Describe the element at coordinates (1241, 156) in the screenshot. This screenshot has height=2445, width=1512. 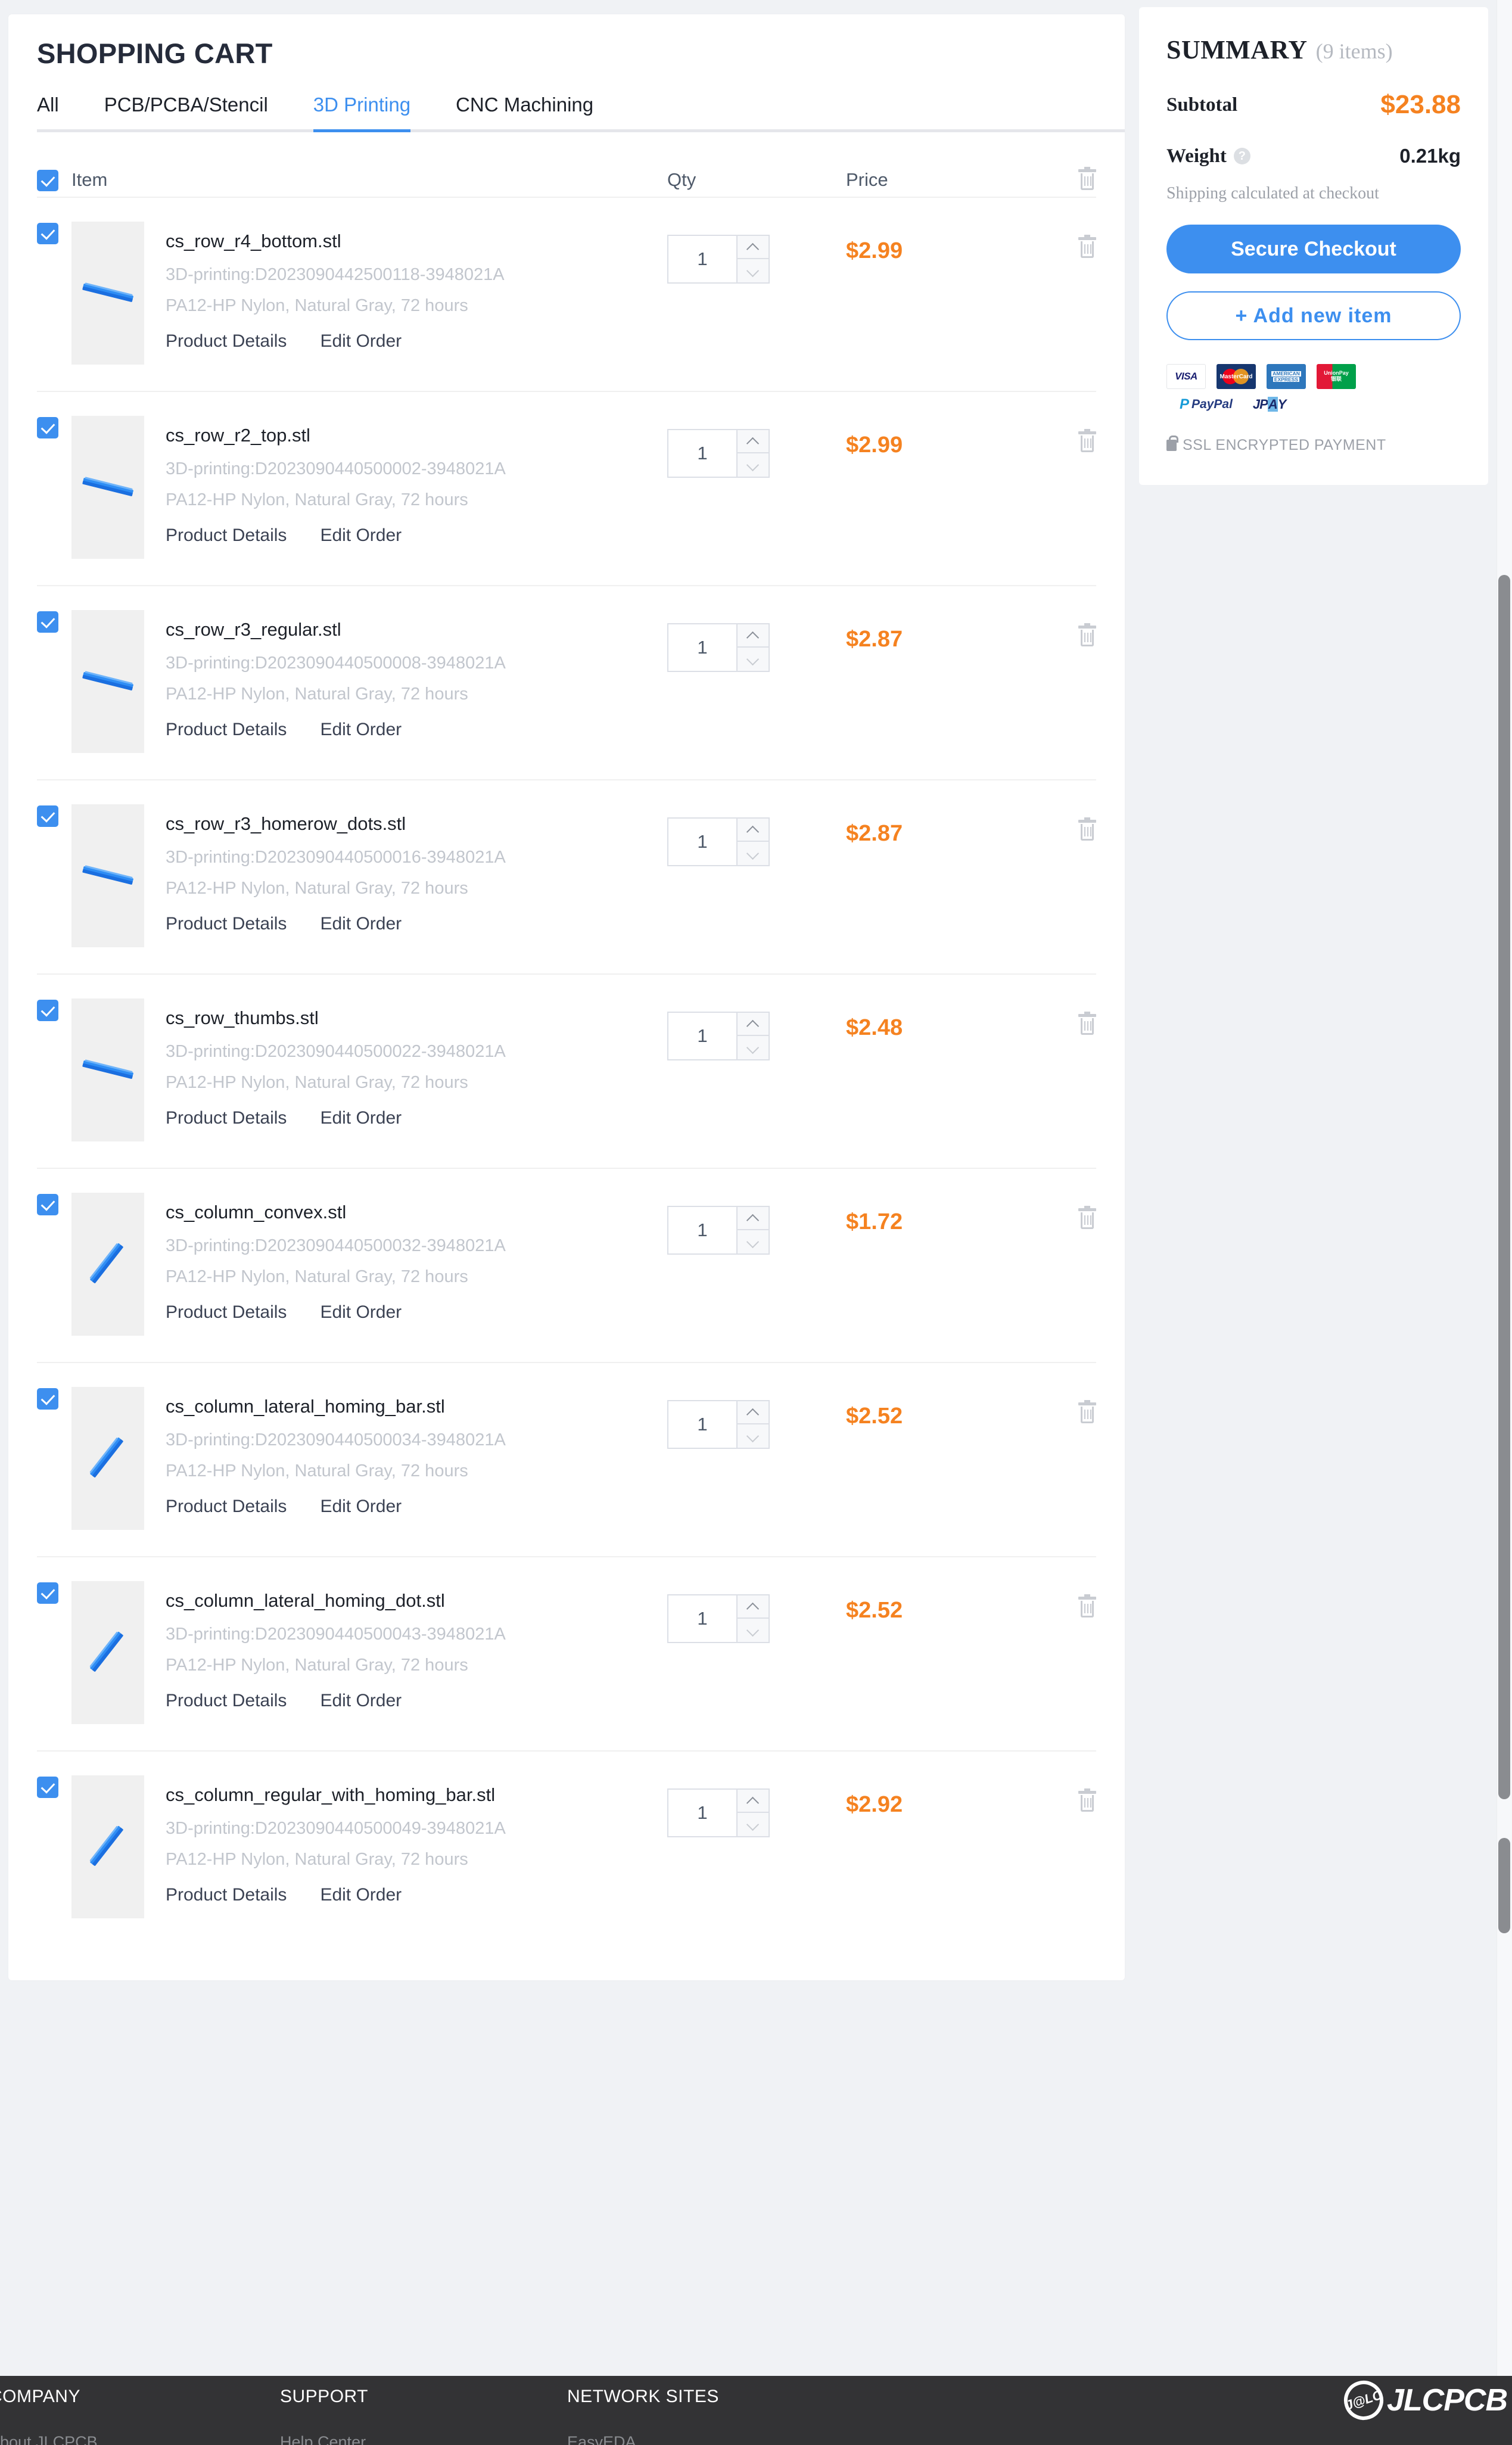
I see `help-question-icon: ?` at that location.